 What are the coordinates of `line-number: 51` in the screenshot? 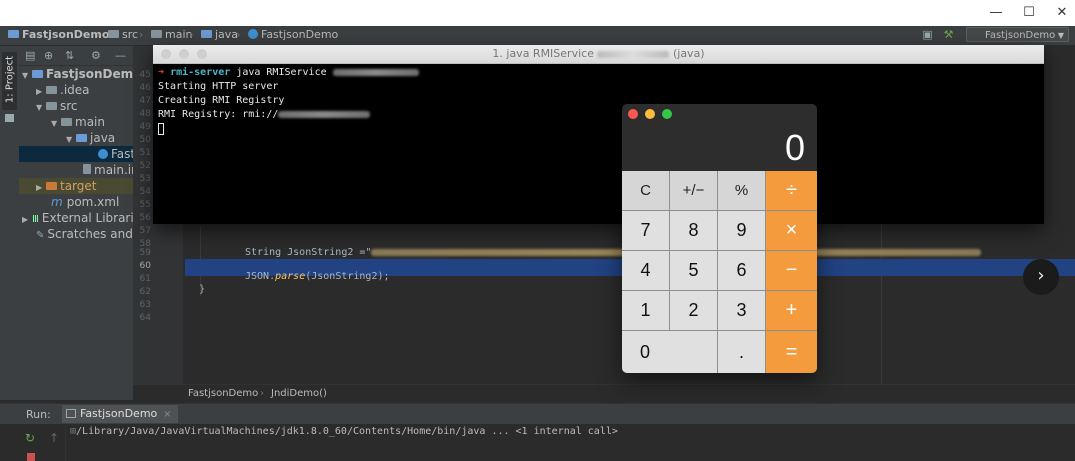 It's located at (145, 153).